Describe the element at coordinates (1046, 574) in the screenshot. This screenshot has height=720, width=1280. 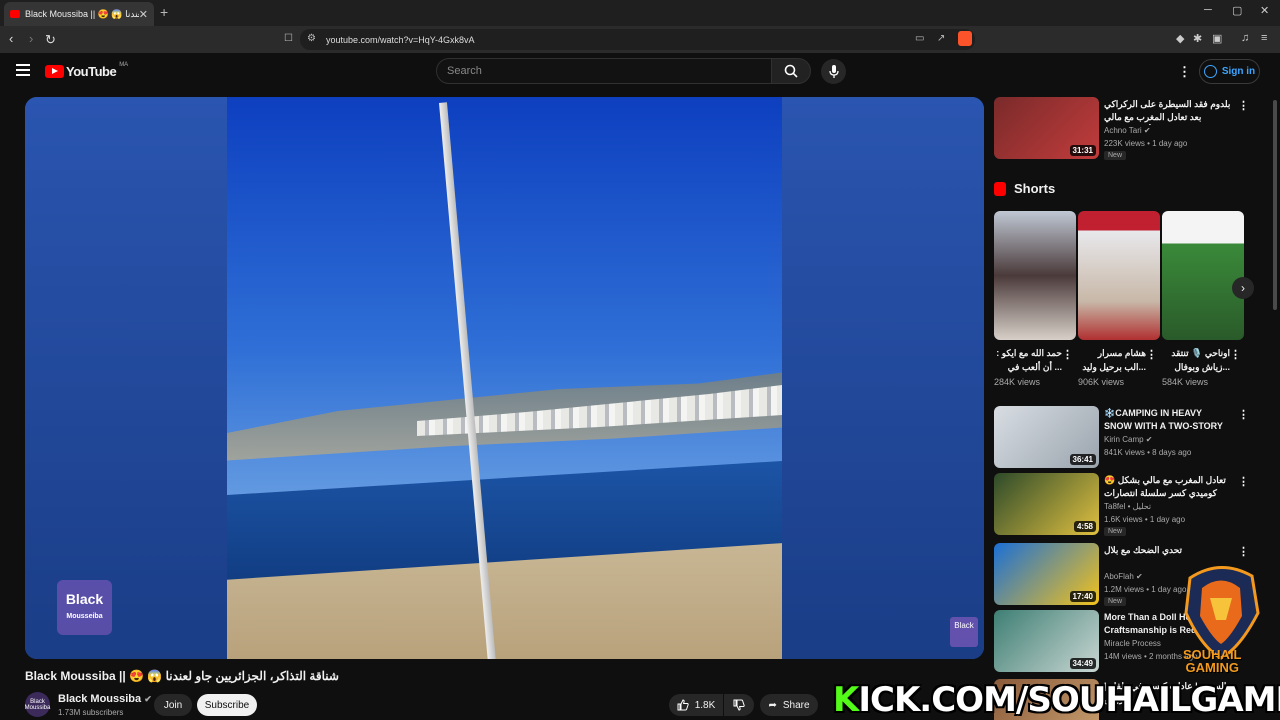
I see `video-thumbnail: 17:40` at that location.